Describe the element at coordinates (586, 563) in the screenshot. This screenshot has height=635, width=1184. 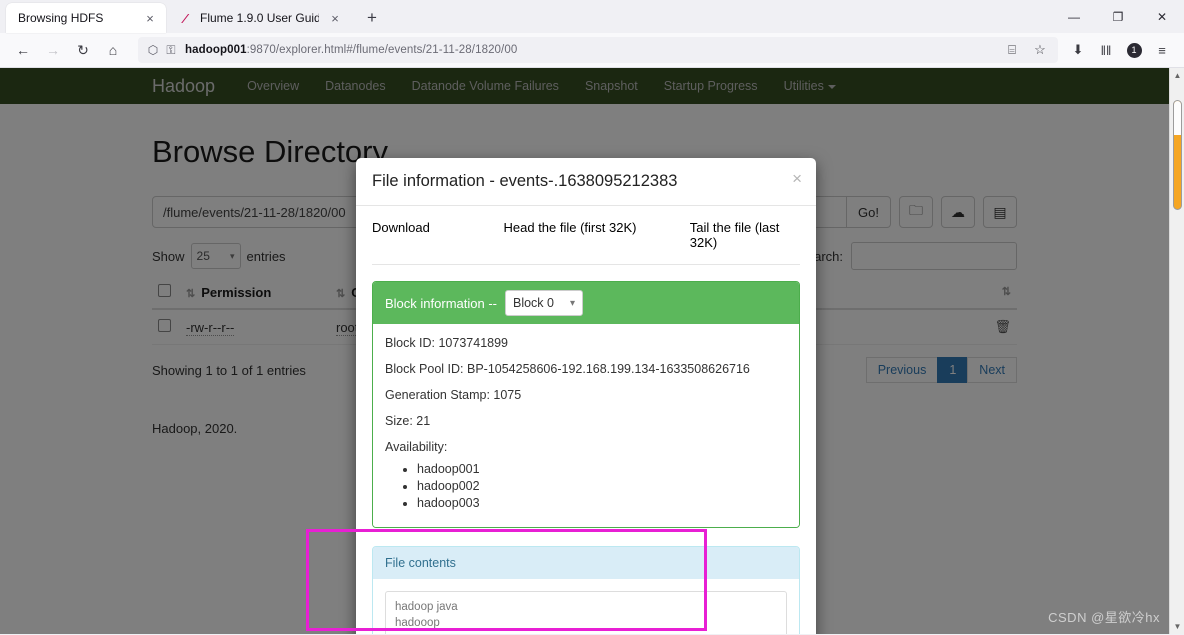
I see `file-contents-header: File contents` at that location.